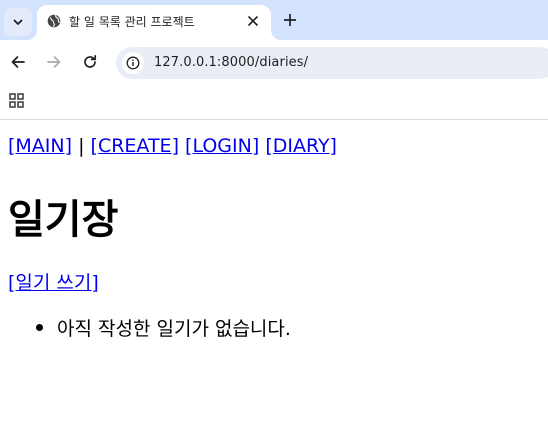 The height and width of the screenshot is (427, 548). Describe the element at coordinates (40, 146) in the screenshot. I see `nav-link-main: [MAIN]` at that location.